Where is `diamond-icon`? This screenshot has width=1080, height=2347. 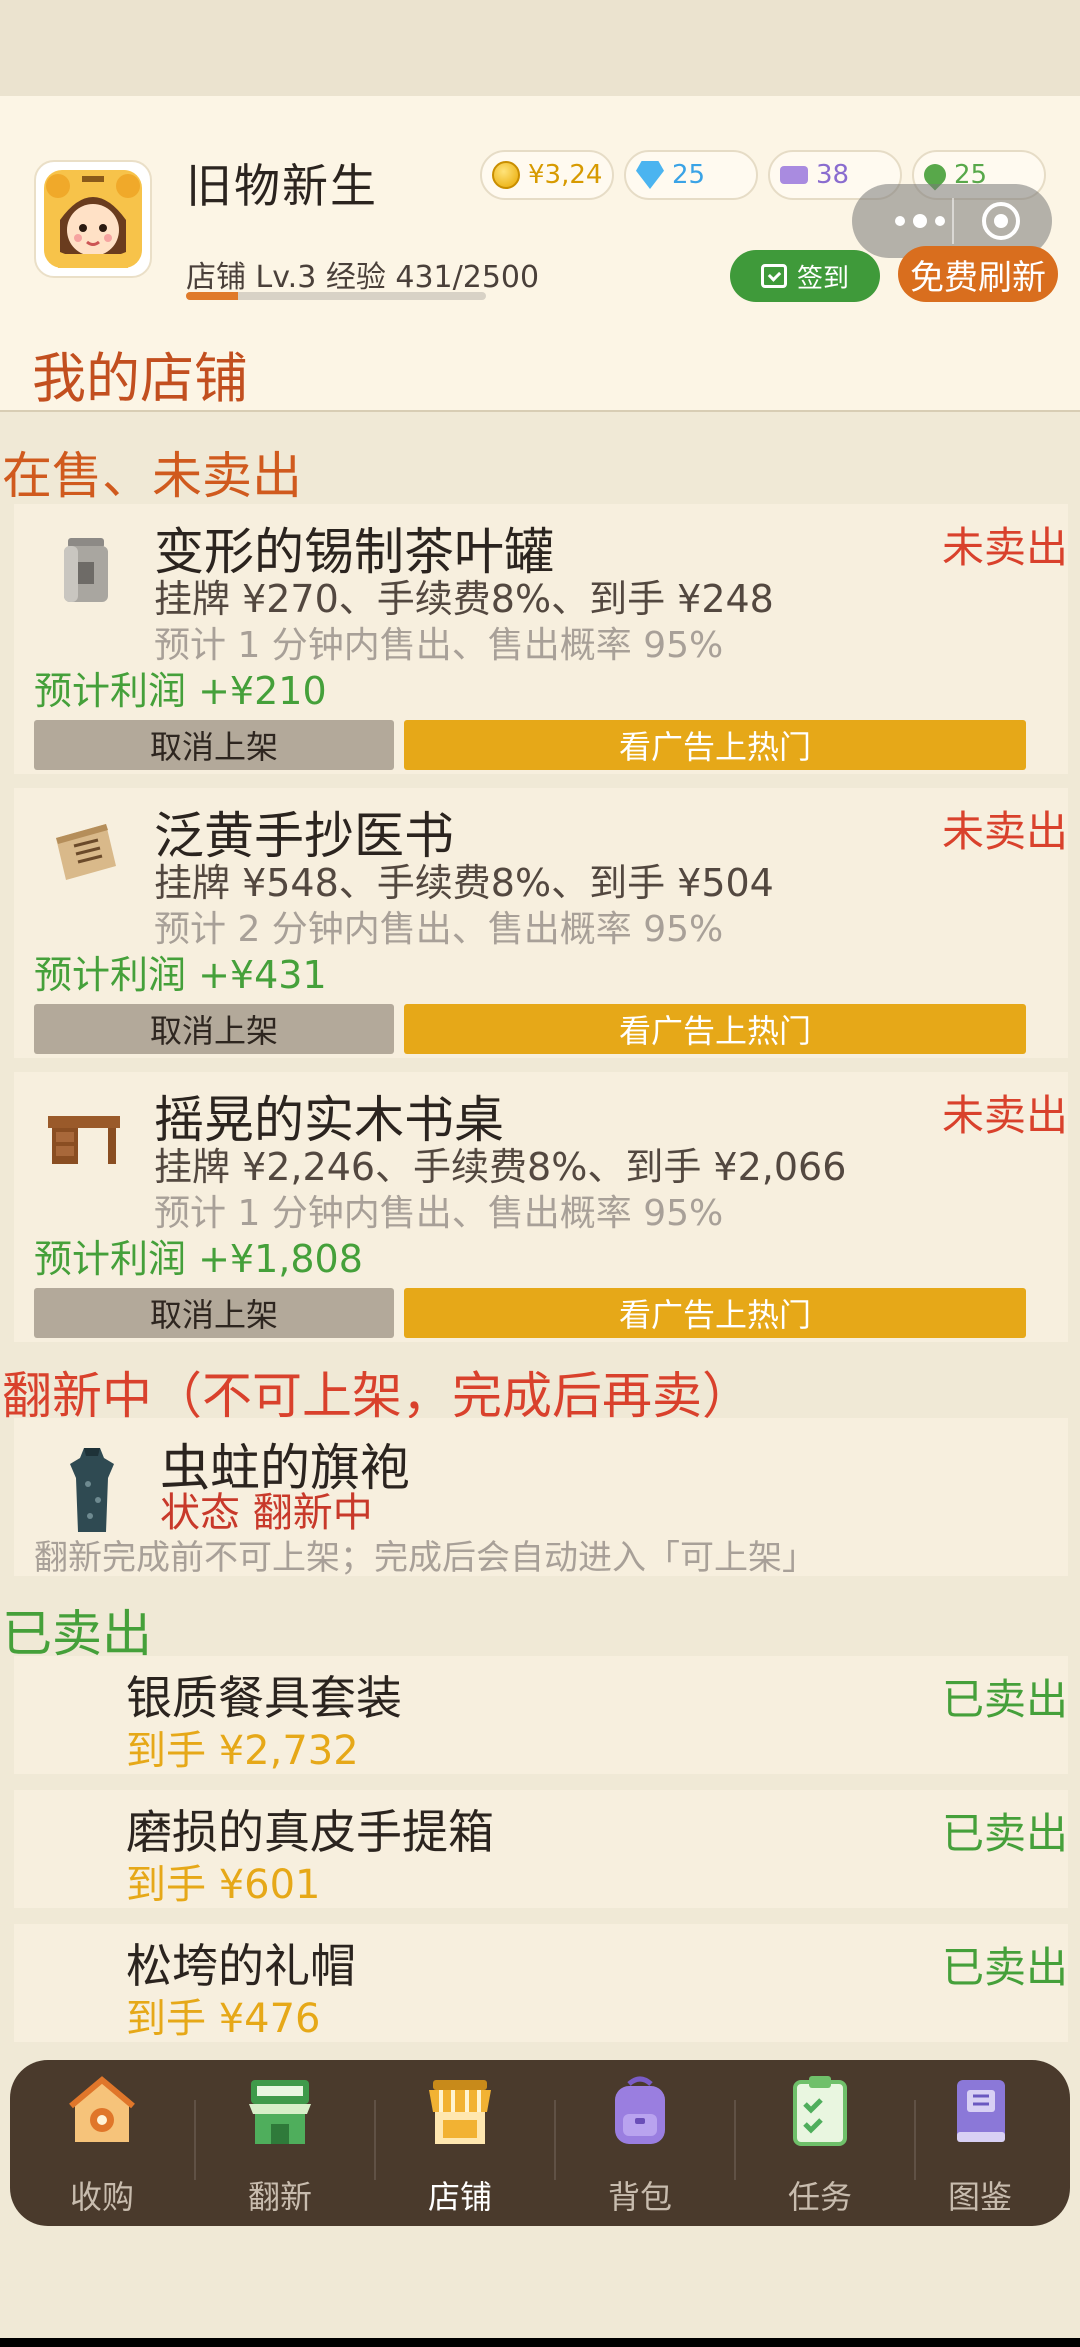
diamond-icon is located at coordinates (650, 175).